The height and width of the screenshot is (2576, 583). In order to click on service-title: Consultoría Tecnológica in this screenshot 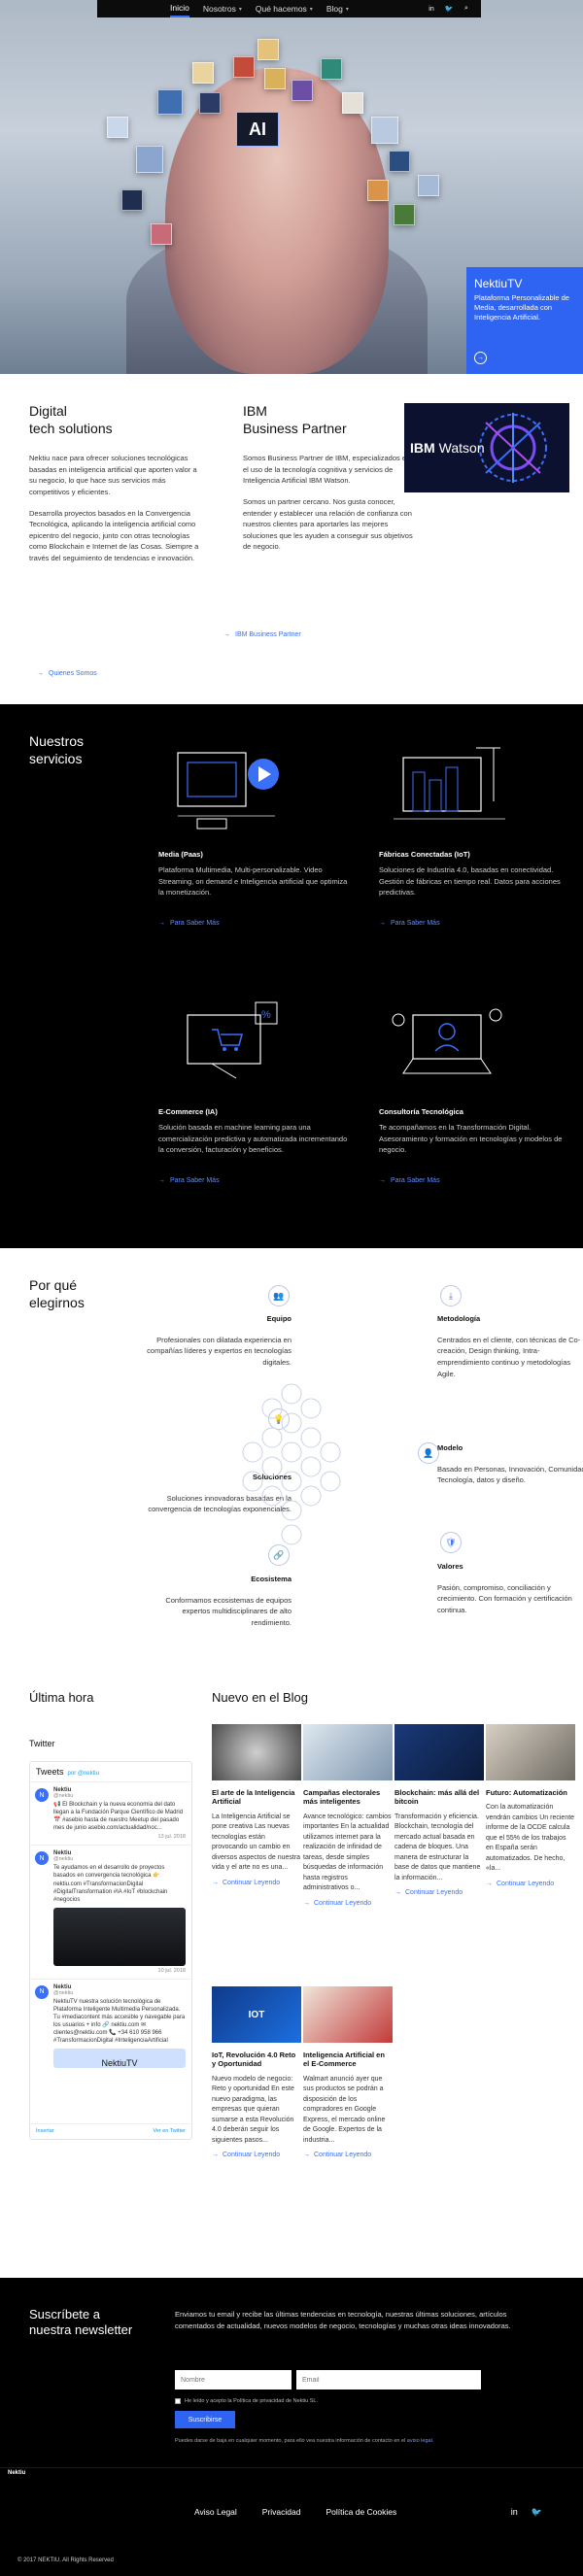, I will do `click(421, 1111)`.